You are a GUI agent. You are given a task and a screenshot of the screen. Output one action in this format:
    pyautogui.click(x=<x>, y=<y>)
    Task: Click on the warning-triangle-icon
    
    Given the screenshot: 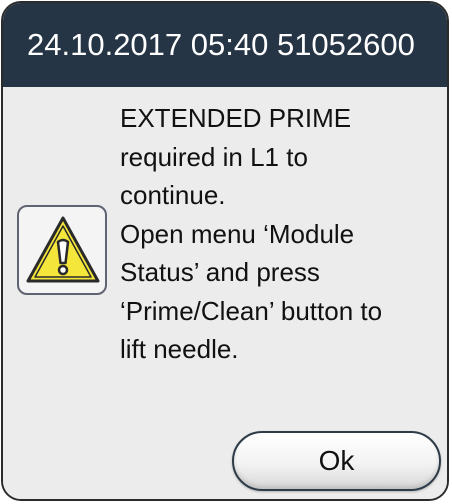 What is the action you would take?
    pyautogui.click(x=63, y=249)
    